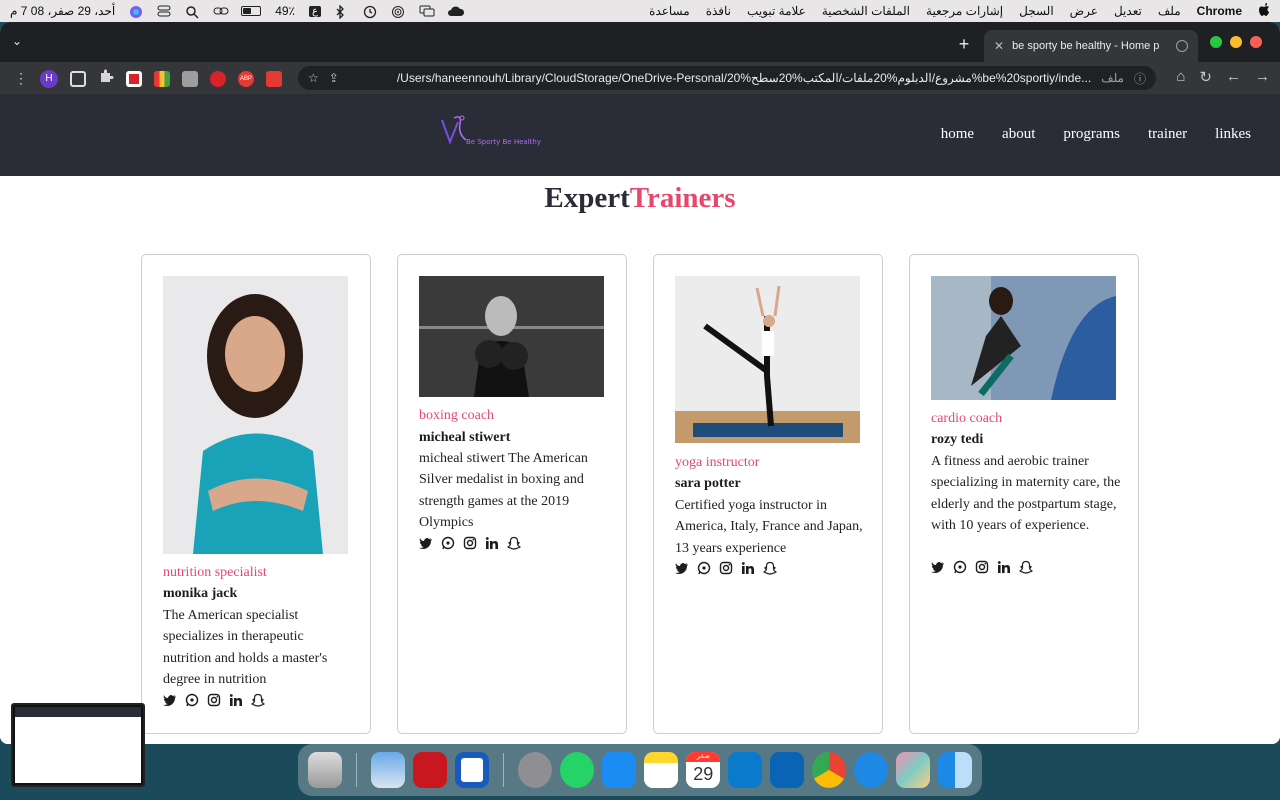  What do you see at coordinates (1216, 42) in the screenshot?
I see `zoom-window-button` at bounding box center [1216, 42].